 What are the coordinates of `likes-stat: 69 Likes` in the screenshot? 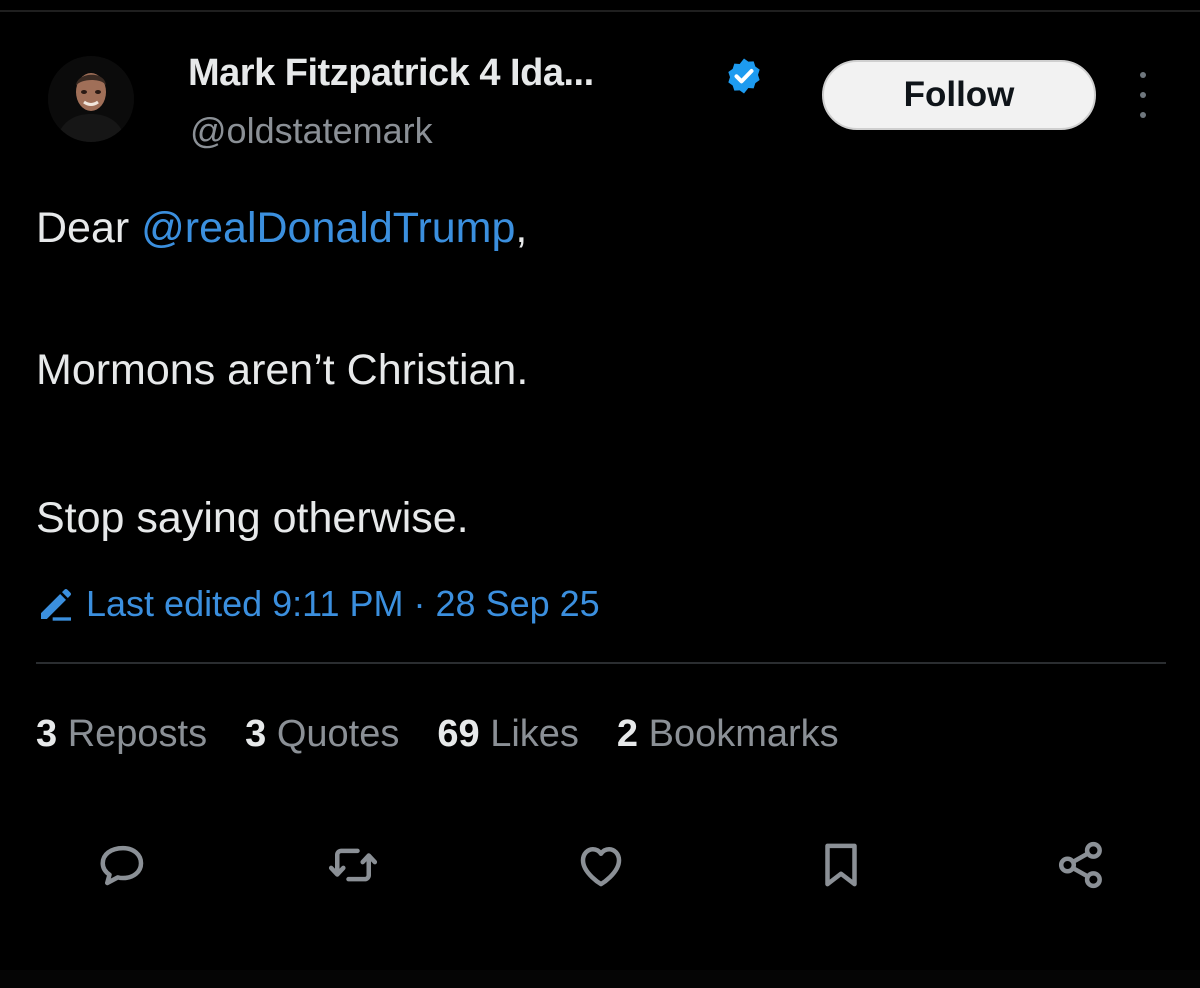 It's located at (508, 734).